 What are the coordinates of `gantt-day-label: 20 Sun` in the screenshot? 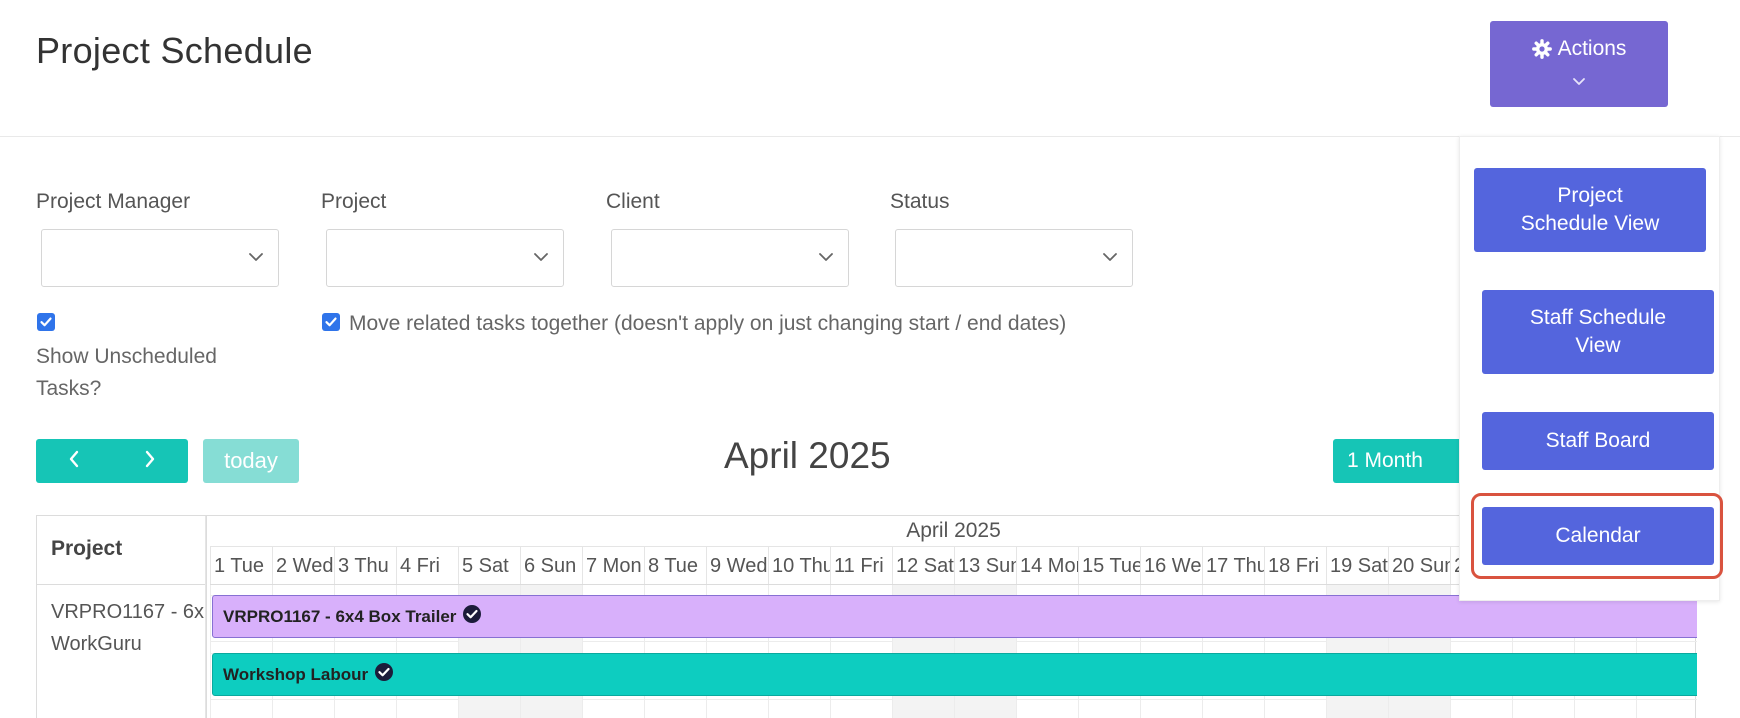 It's located at (1419, 566).